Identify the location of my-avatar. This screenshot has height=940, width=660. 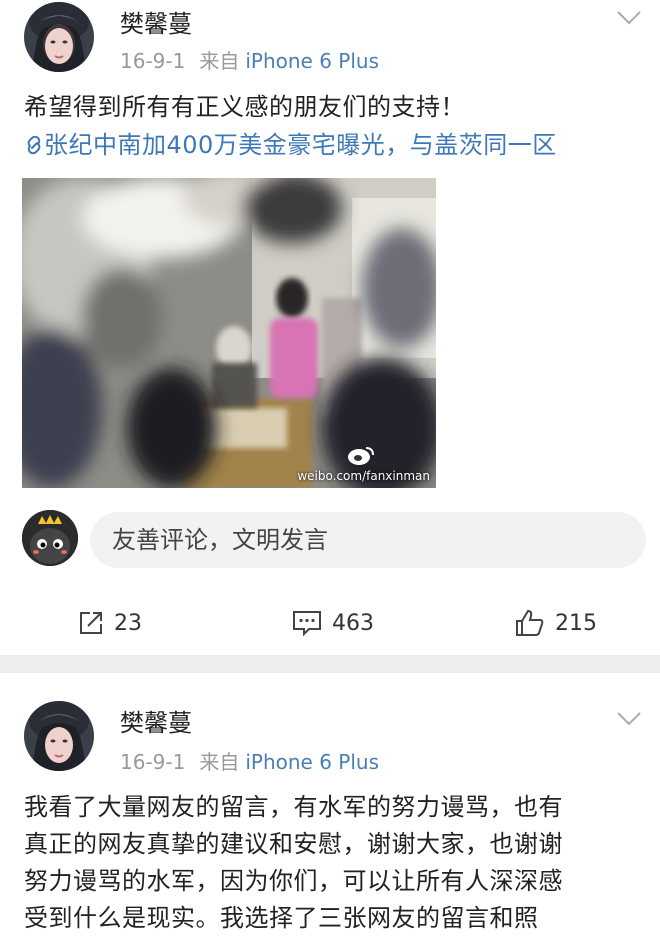
(50, 538).